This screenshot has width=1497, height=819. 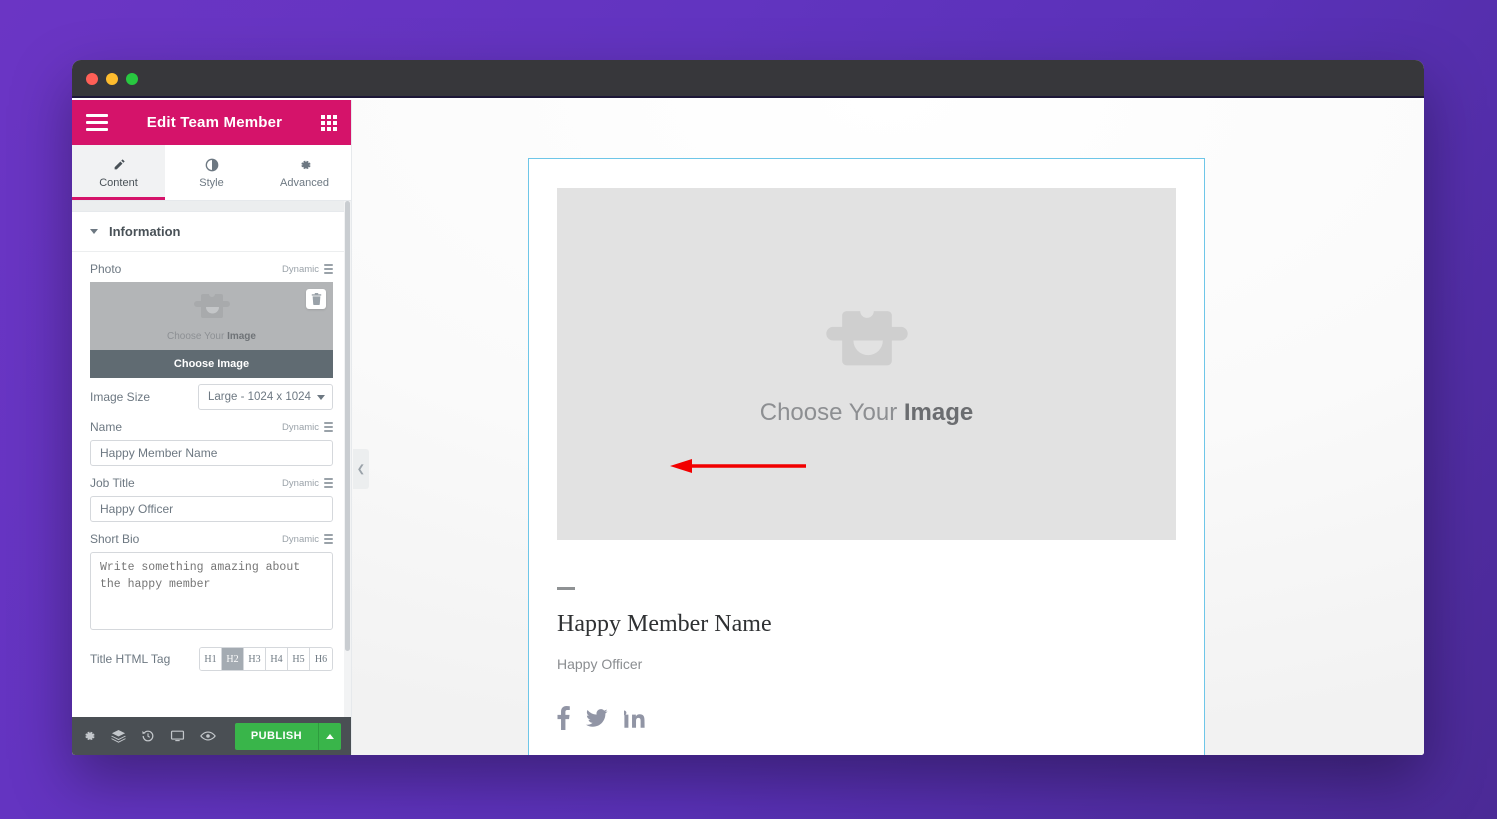 I want to click on hamburger-icon, so click(x=97, y=122).